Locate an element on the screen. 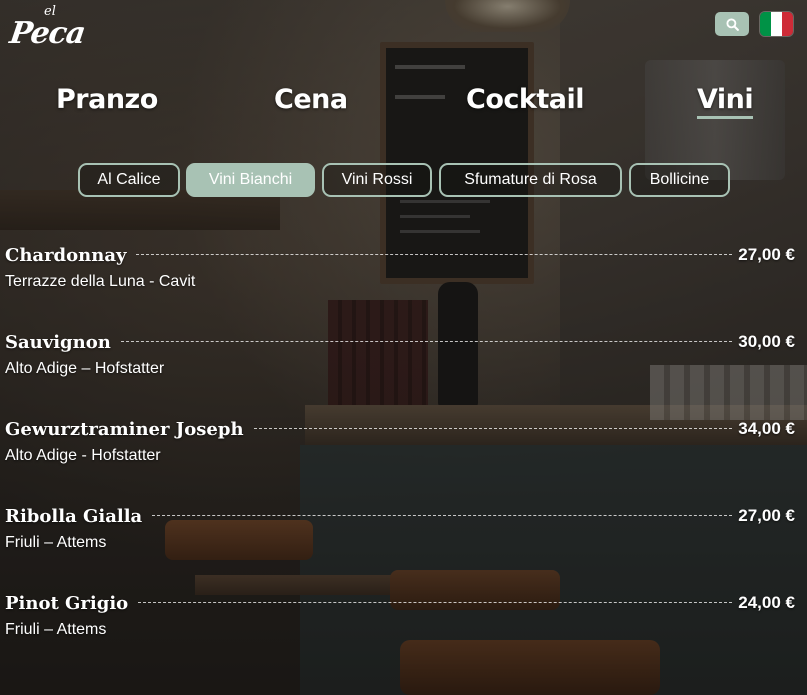  italian-flag-icon is located at coordinates (776, 24).